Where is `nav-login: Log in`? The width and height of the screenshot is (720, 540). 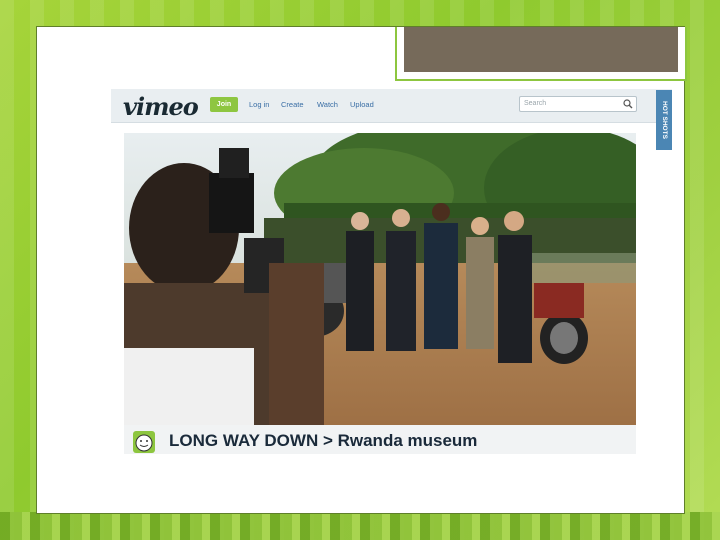
nav-login: Log in is located at coordinates (259, 104).